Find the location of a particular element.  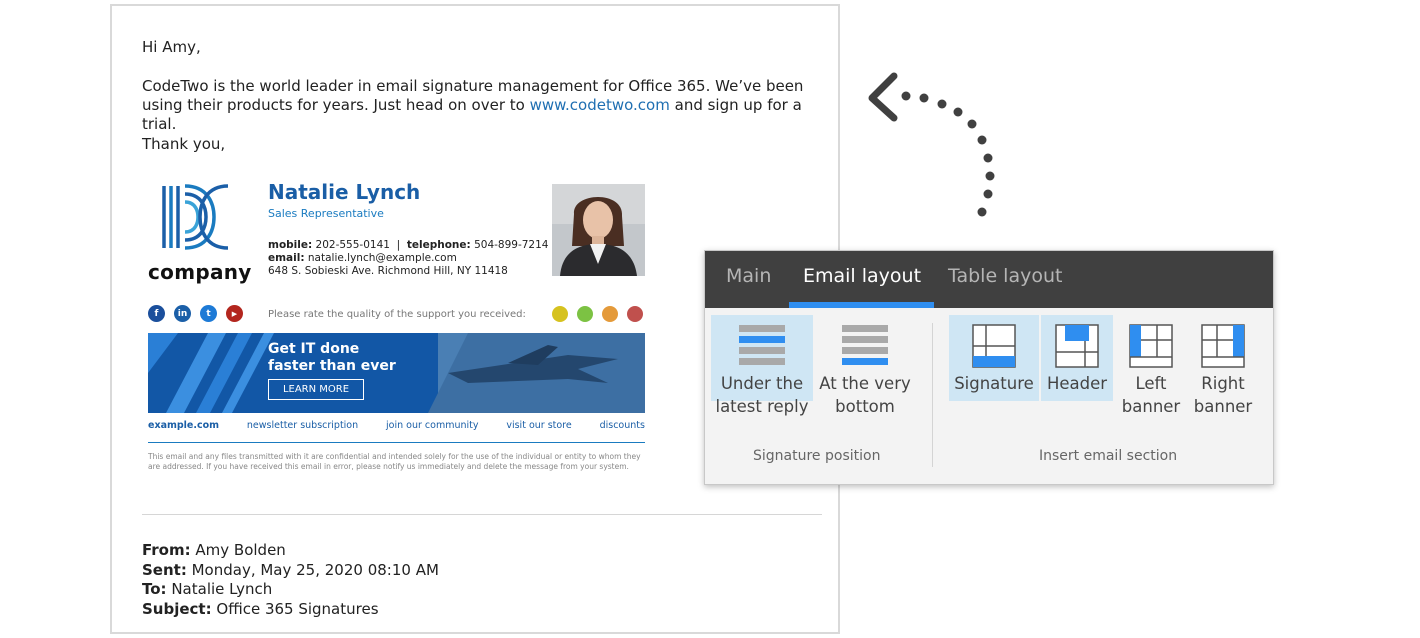

linkedin-icon: in is located at coordinates (182, 313).